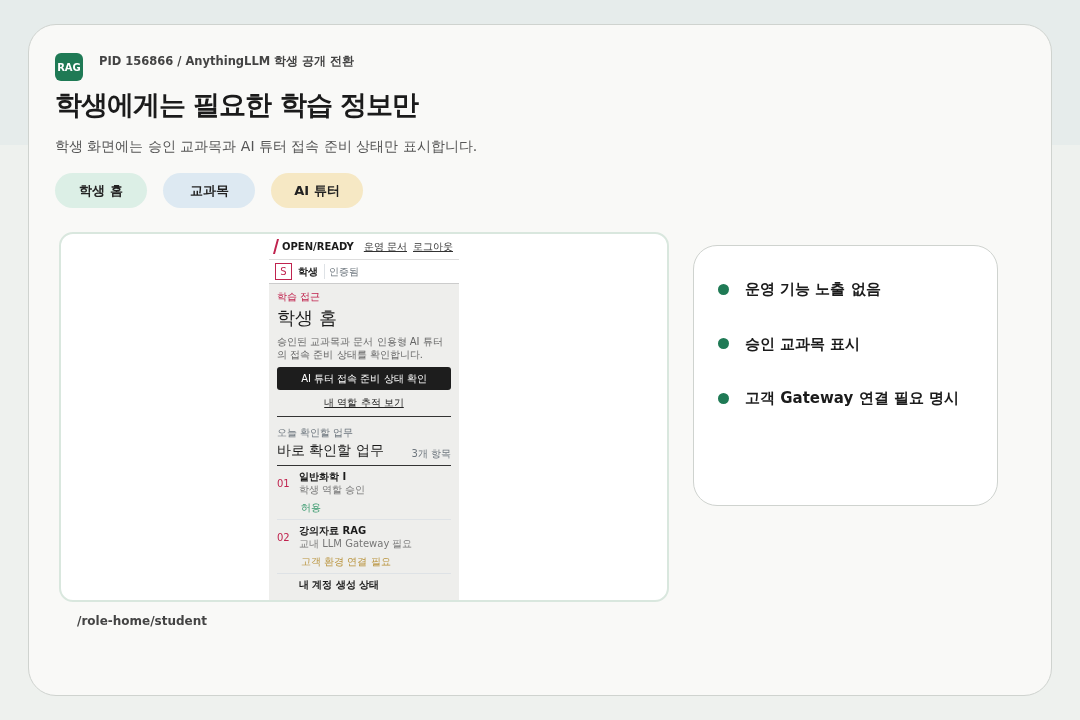 The height and width of the screenshot is (720, 1080). What do you see at coordinates (284, 483) in the screenshot?
I see `item-number: 01` at bounding box center [284, 483].